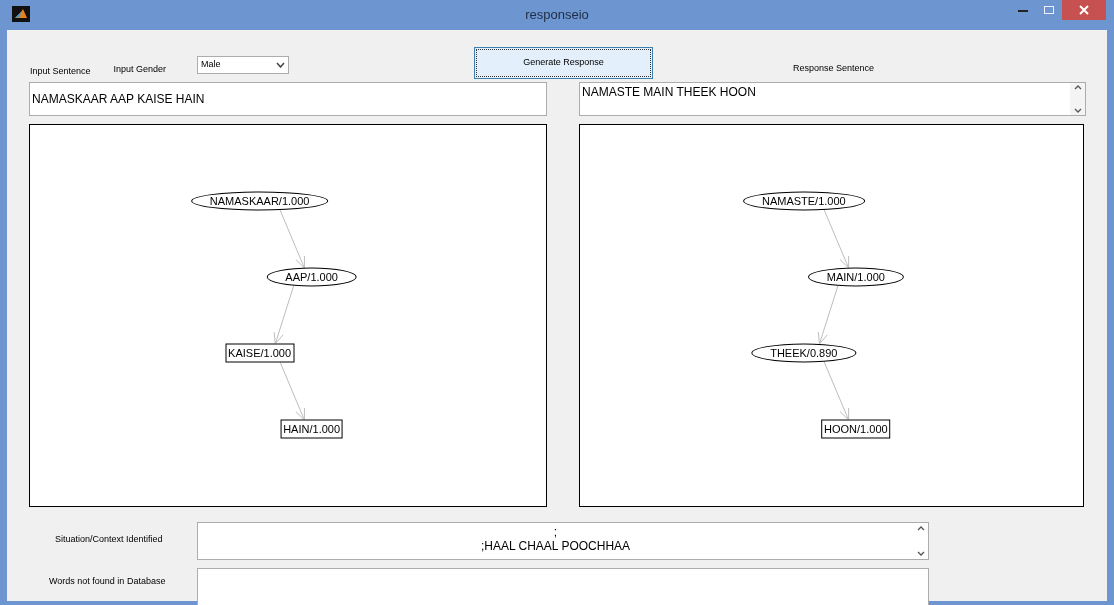 Image resolution: width=1114 pixels, height=605 pixels. I want to click on maximize-icon, so click(1049, 10).